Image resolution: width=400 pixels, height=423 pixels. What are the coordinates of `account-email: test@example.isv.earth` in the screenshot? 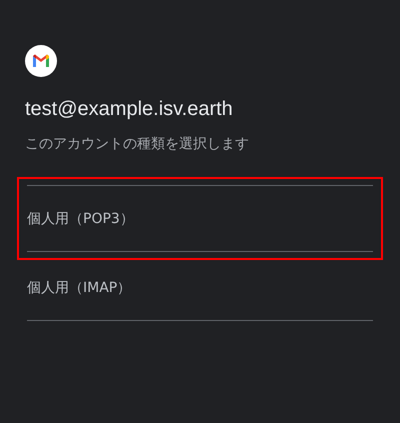 It's located at (129, 109).